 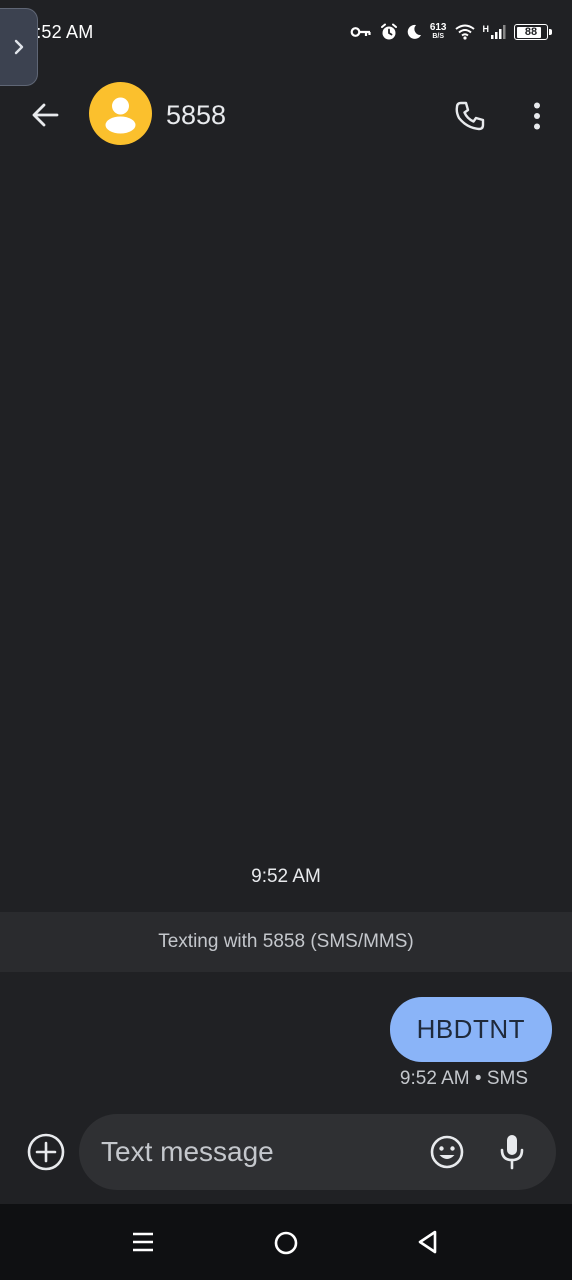 I want to click on battery-level: 88, so click(x=531, y=32).